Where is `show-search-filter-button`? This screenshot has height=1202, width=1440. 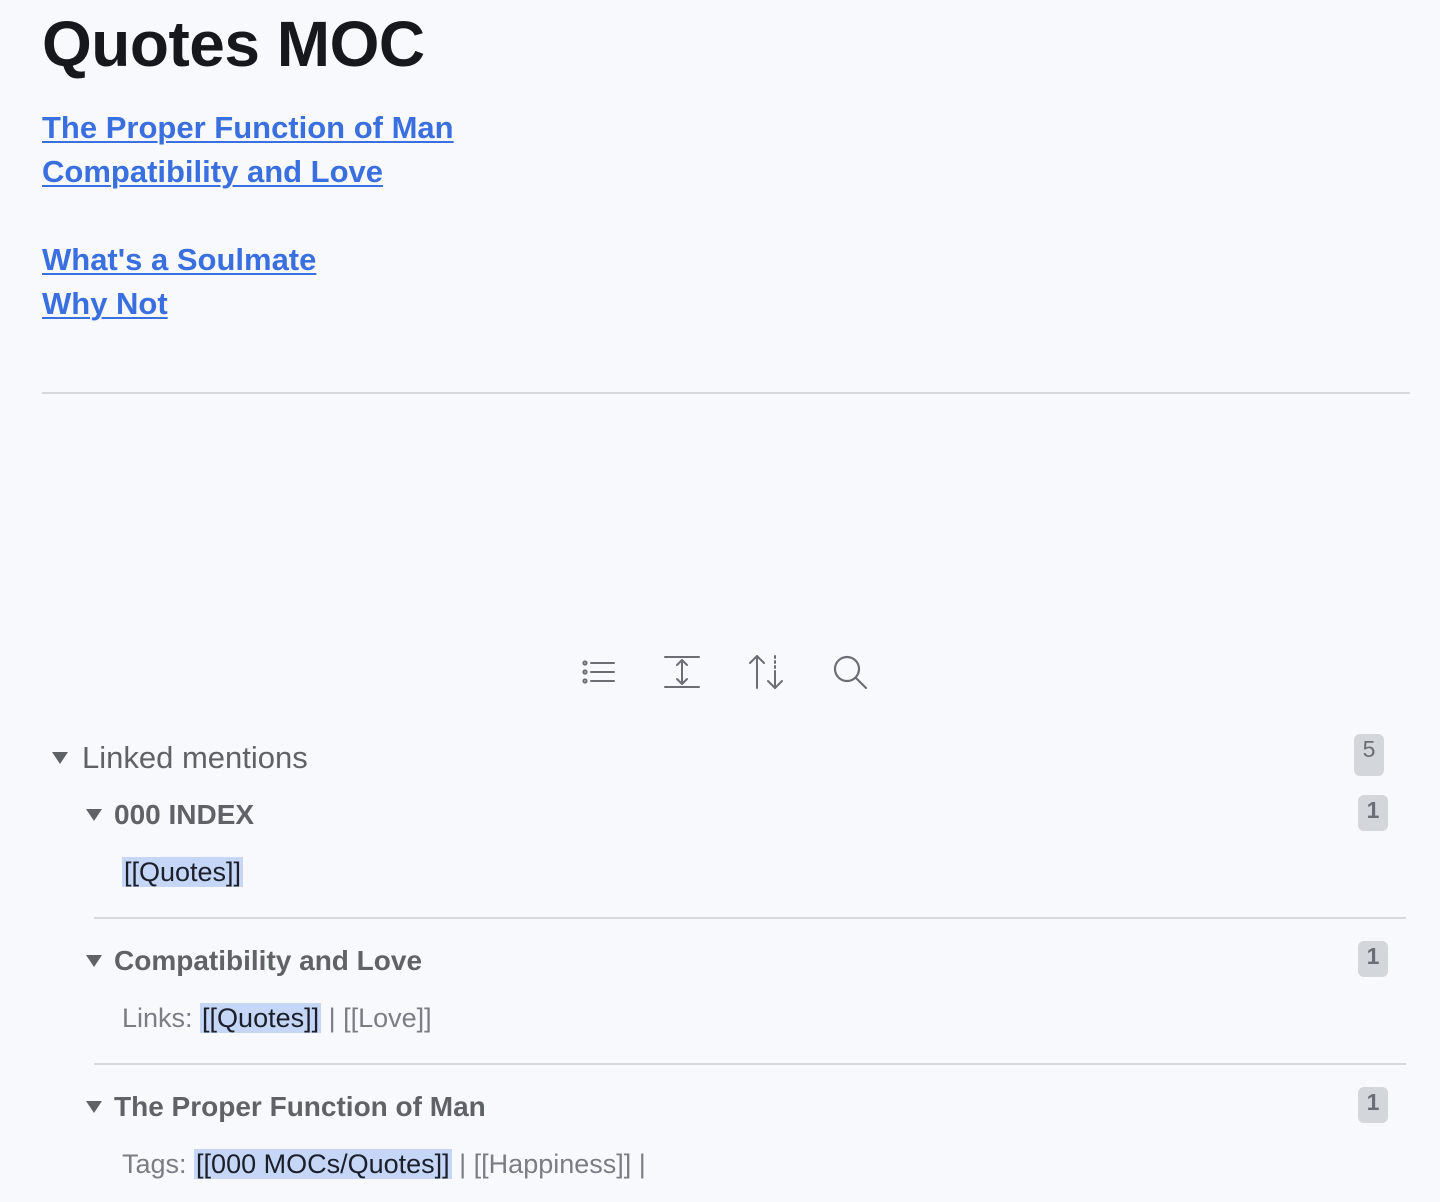 show-search-filter-button is located at coordinates (850, 672).